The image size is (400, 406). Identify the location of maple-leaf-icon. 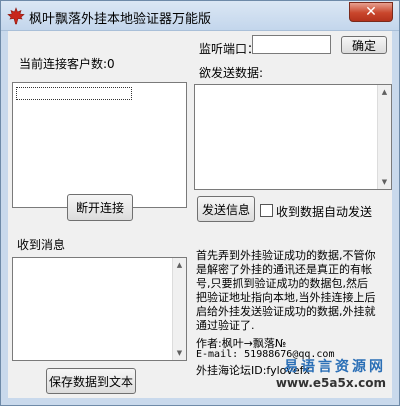
(16, 16).